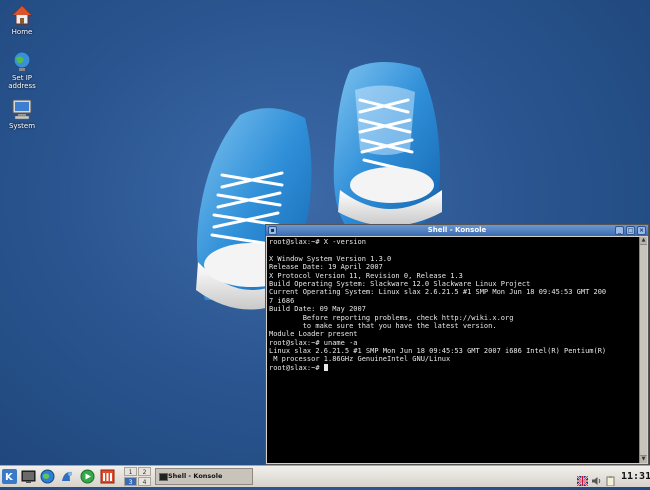 The height and width of the screenshot is (490, 650). I want to click on terminal-line: Release Date: 19 April 2007, so click(326, 267).